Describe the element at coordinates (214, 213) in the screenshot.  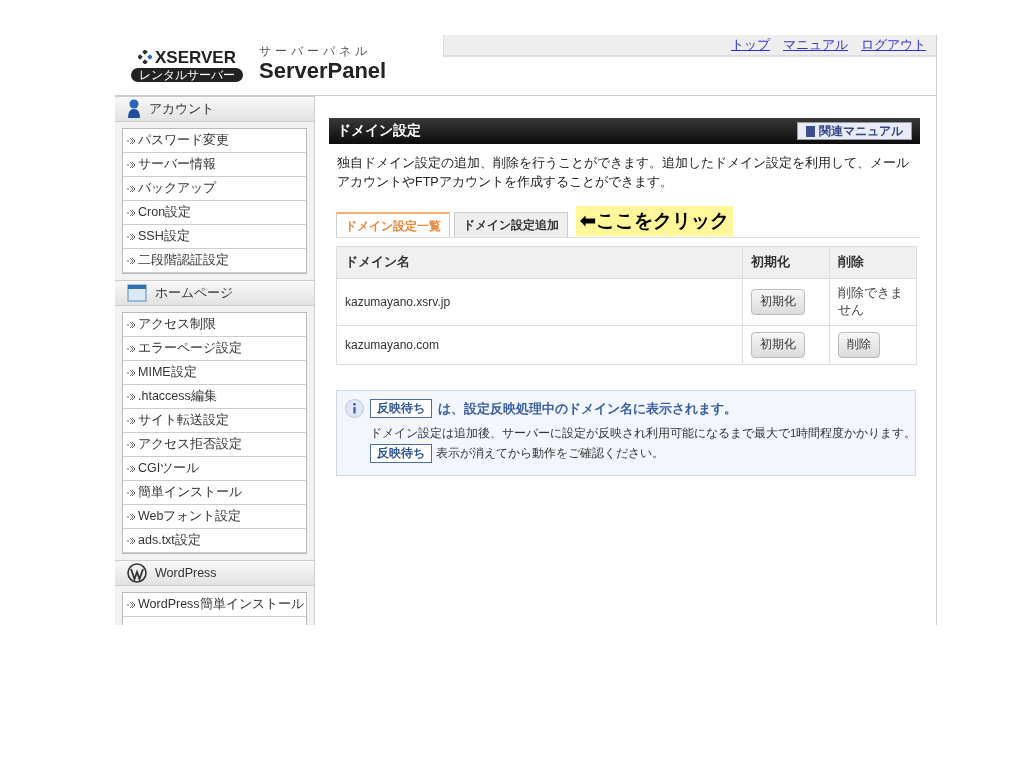
I see `sidebar-item: Cron設定` at that location.